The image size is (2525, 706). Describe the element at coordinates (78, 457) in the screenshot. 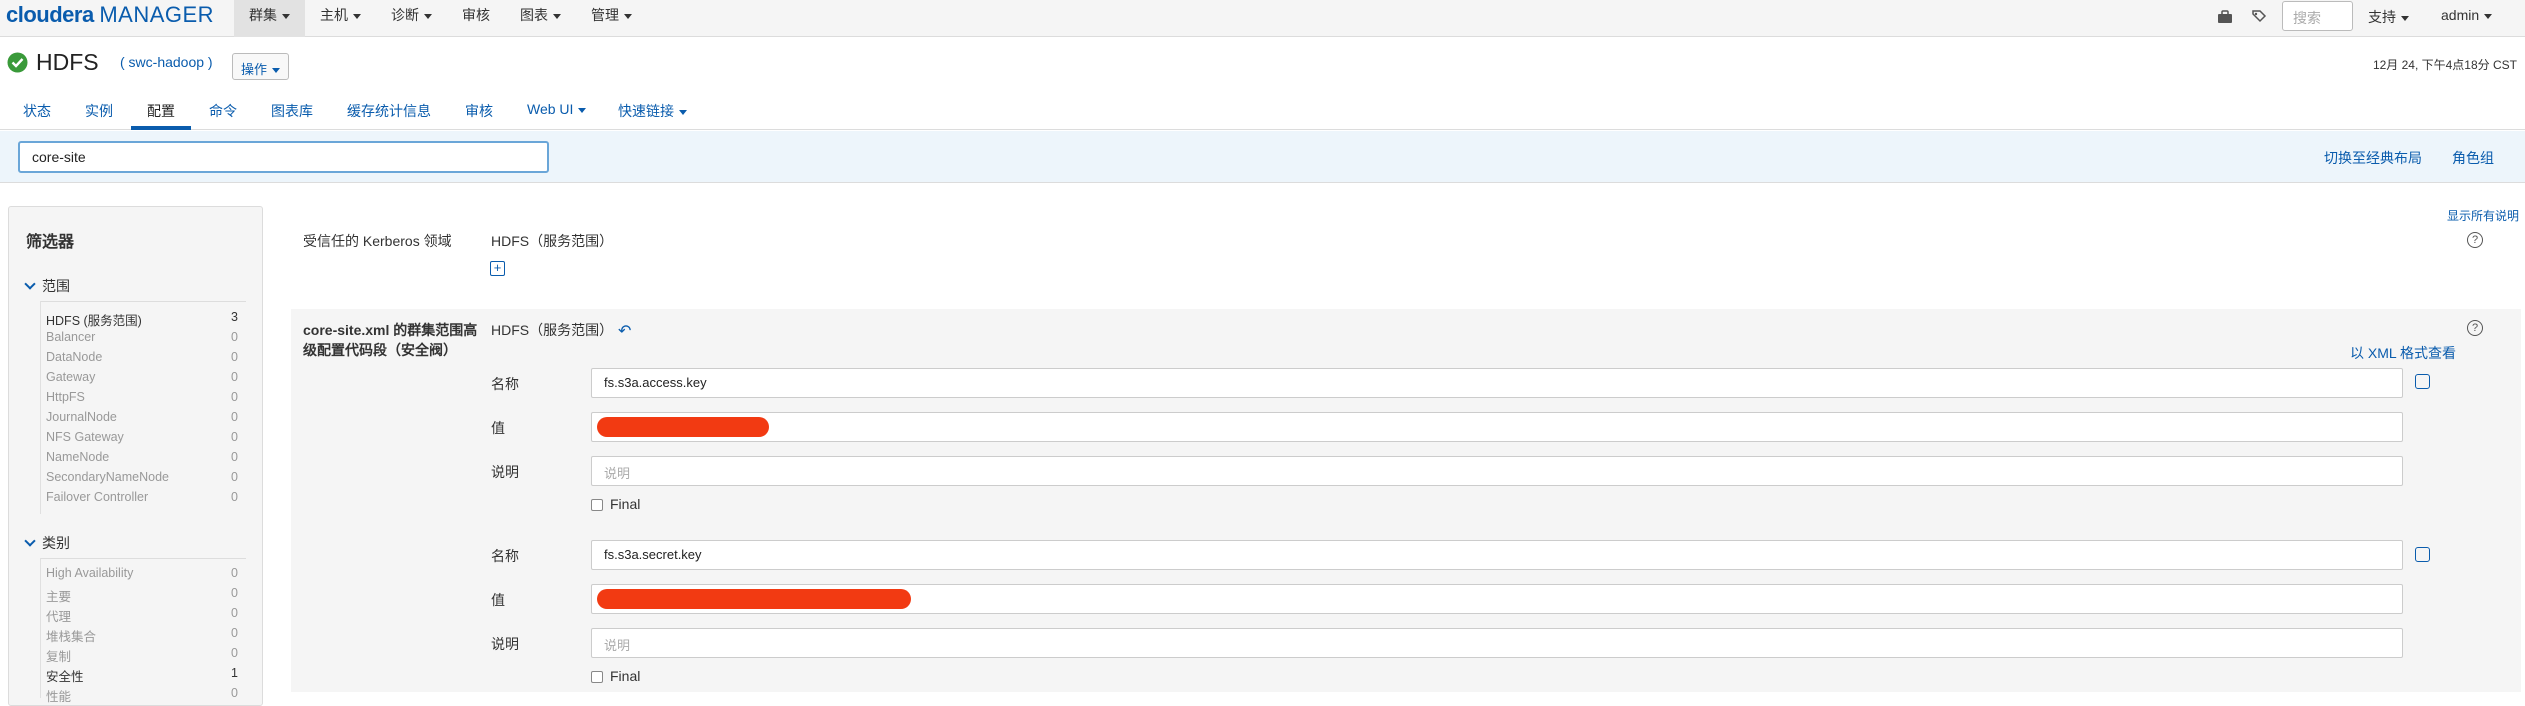

I see `scope-item-label: NameNode` at that location.